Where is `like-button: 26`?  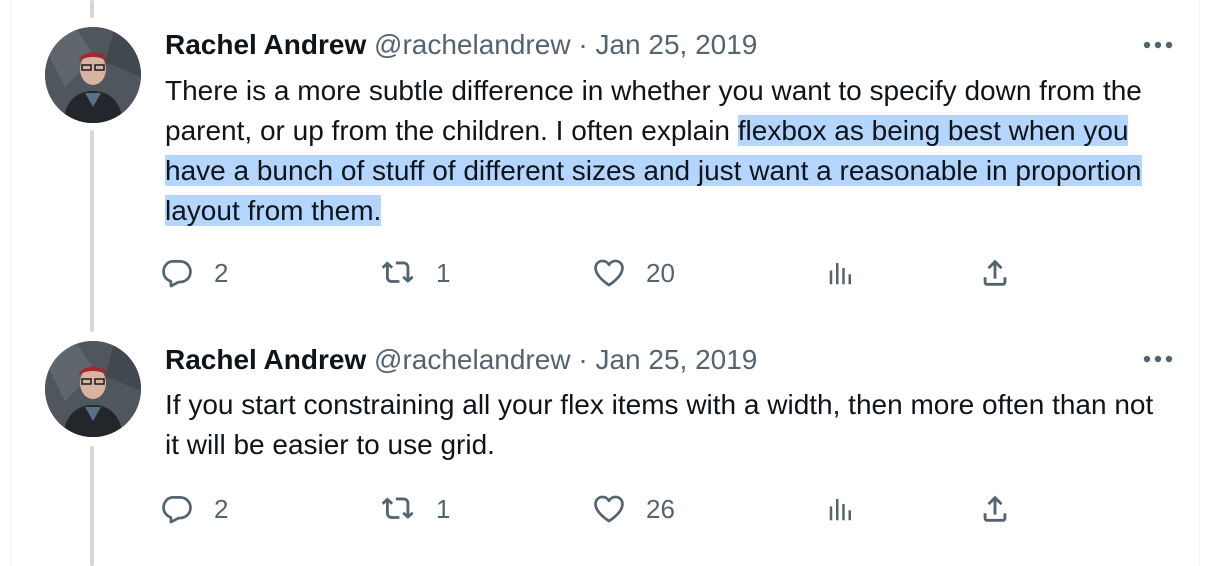
like-button: 26 is located at coordinates (633, 509).